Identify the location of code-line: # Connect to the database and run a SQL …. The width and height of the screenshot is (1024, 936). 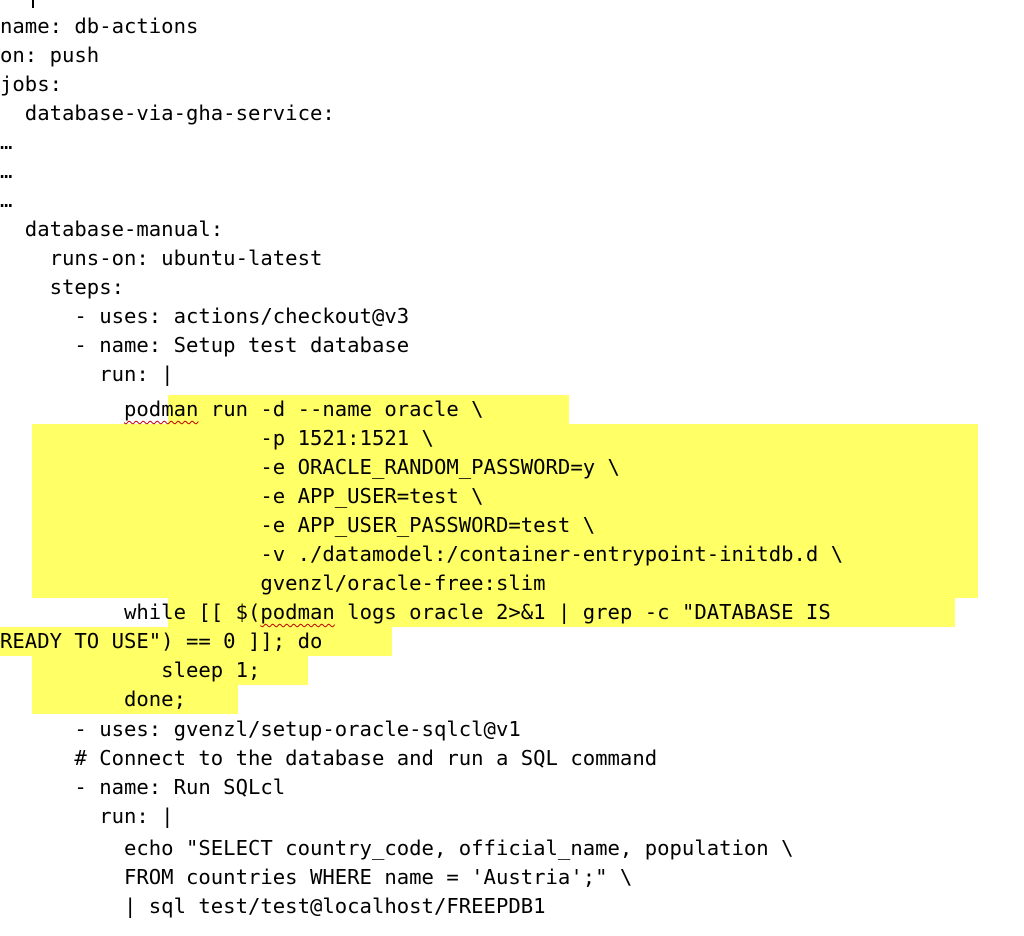
(328, 758).